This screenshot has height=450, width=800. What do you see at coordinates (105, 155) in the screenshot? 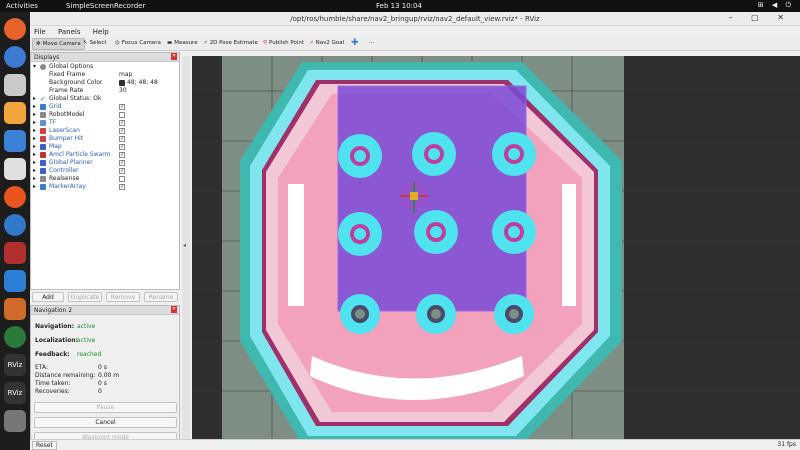
I see `display-item-amcl-particle-swarm: ▸ Amcl Particle Swarm ✓` at bounding box center [105, 155].